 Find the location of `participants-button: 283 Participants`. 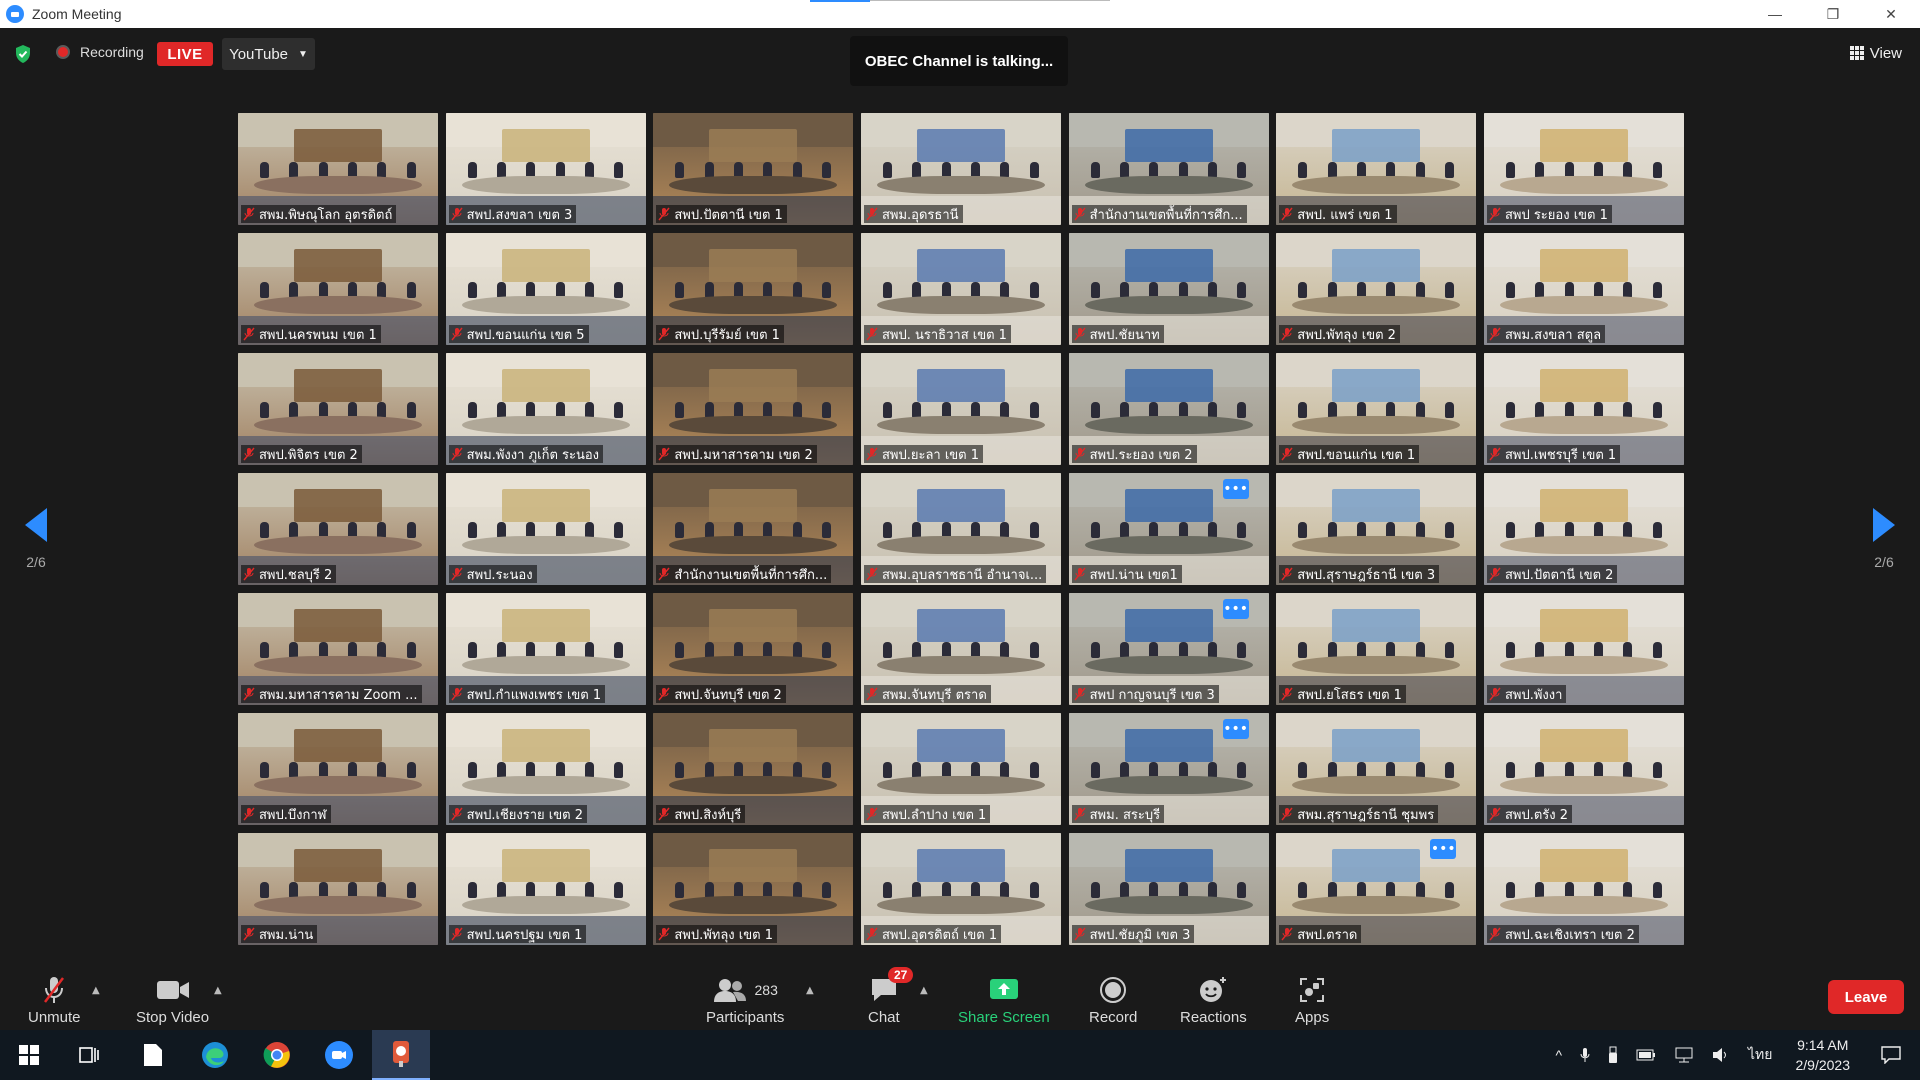

participants-button: 283 Participants is located at coordinates (745, 999).